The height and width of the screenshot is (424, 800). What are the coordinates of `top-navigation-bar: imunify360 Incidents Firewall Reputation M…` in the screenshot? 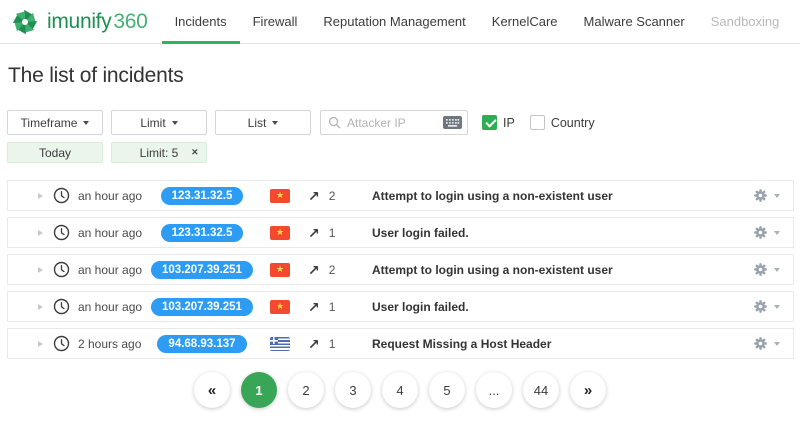 It's located at (400, 22).